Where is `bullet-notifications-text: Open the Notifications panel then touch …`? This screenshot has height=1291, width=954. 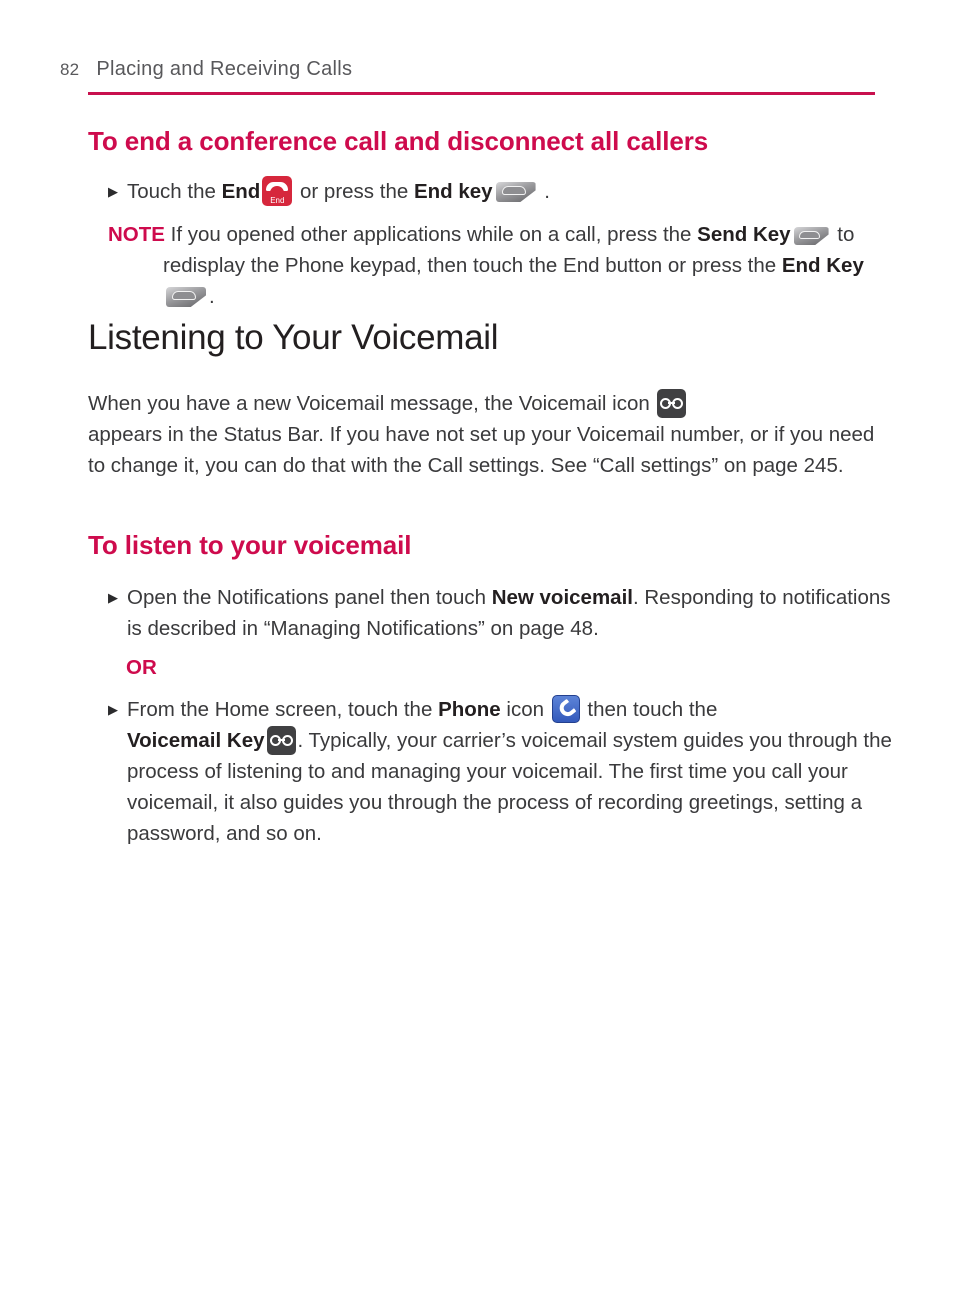
bullet-notifications-text: Open the Notifications panel then touch … is located at coordinates (512, 613).